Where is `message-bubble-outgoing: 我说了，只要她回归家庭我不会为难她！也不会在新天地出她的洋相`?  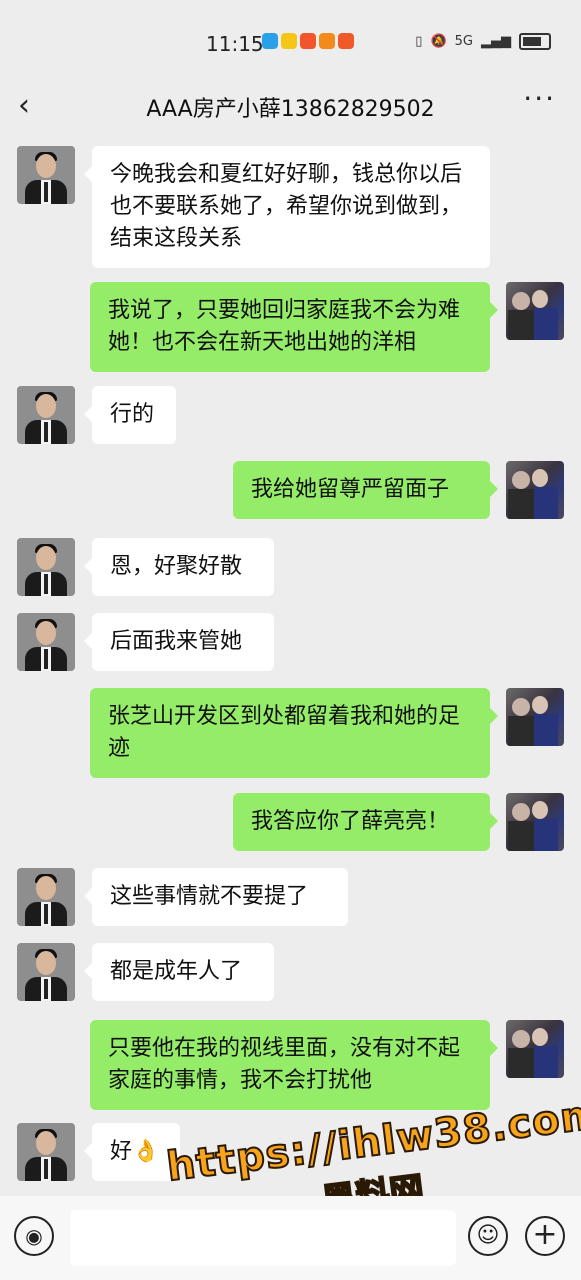 message-bubble-outgoing: 我说了，只要她回归家庭我不会为难她！也不会在新天地出她的洋相 is located at coordinates (294, 327).